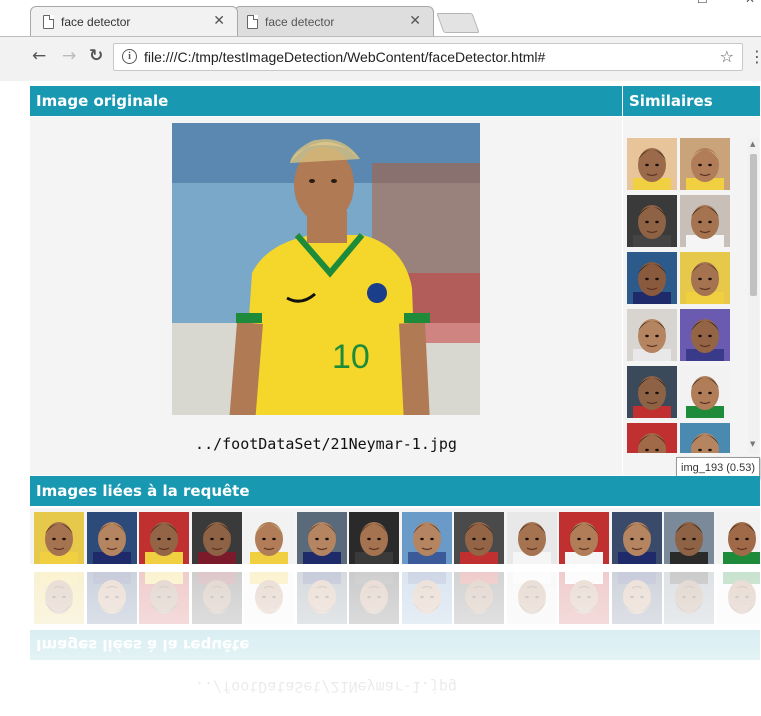  I want to click on similar-images-scrollbar: ▲ ▼, so click(753, 296).